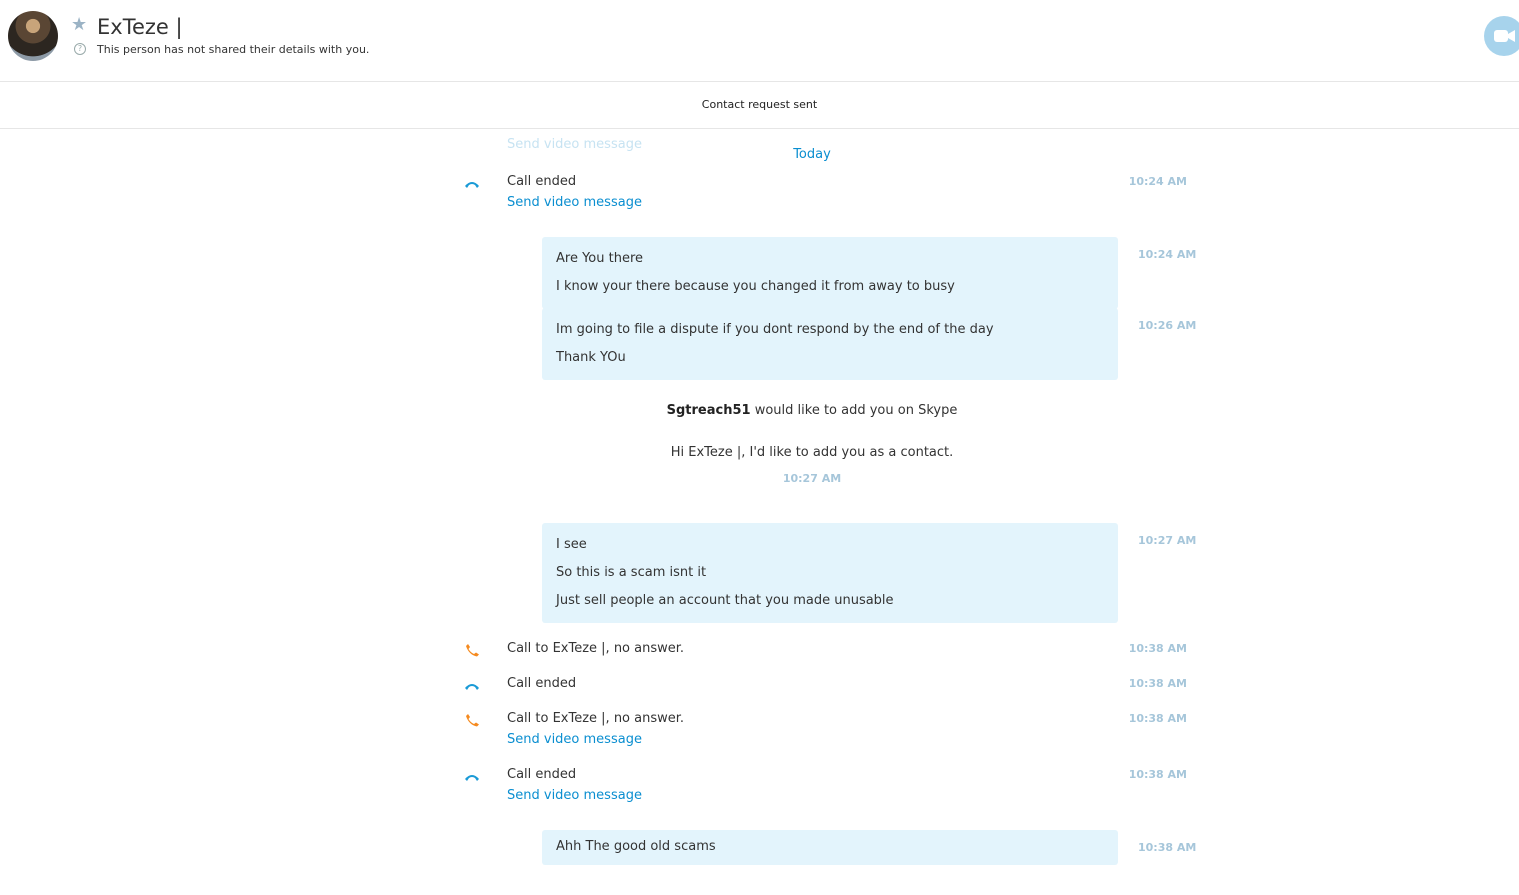  What do you see at coordinates (571, 544) in the screenshot?
I see `message-line: I see` at bounding box center [571, 544].